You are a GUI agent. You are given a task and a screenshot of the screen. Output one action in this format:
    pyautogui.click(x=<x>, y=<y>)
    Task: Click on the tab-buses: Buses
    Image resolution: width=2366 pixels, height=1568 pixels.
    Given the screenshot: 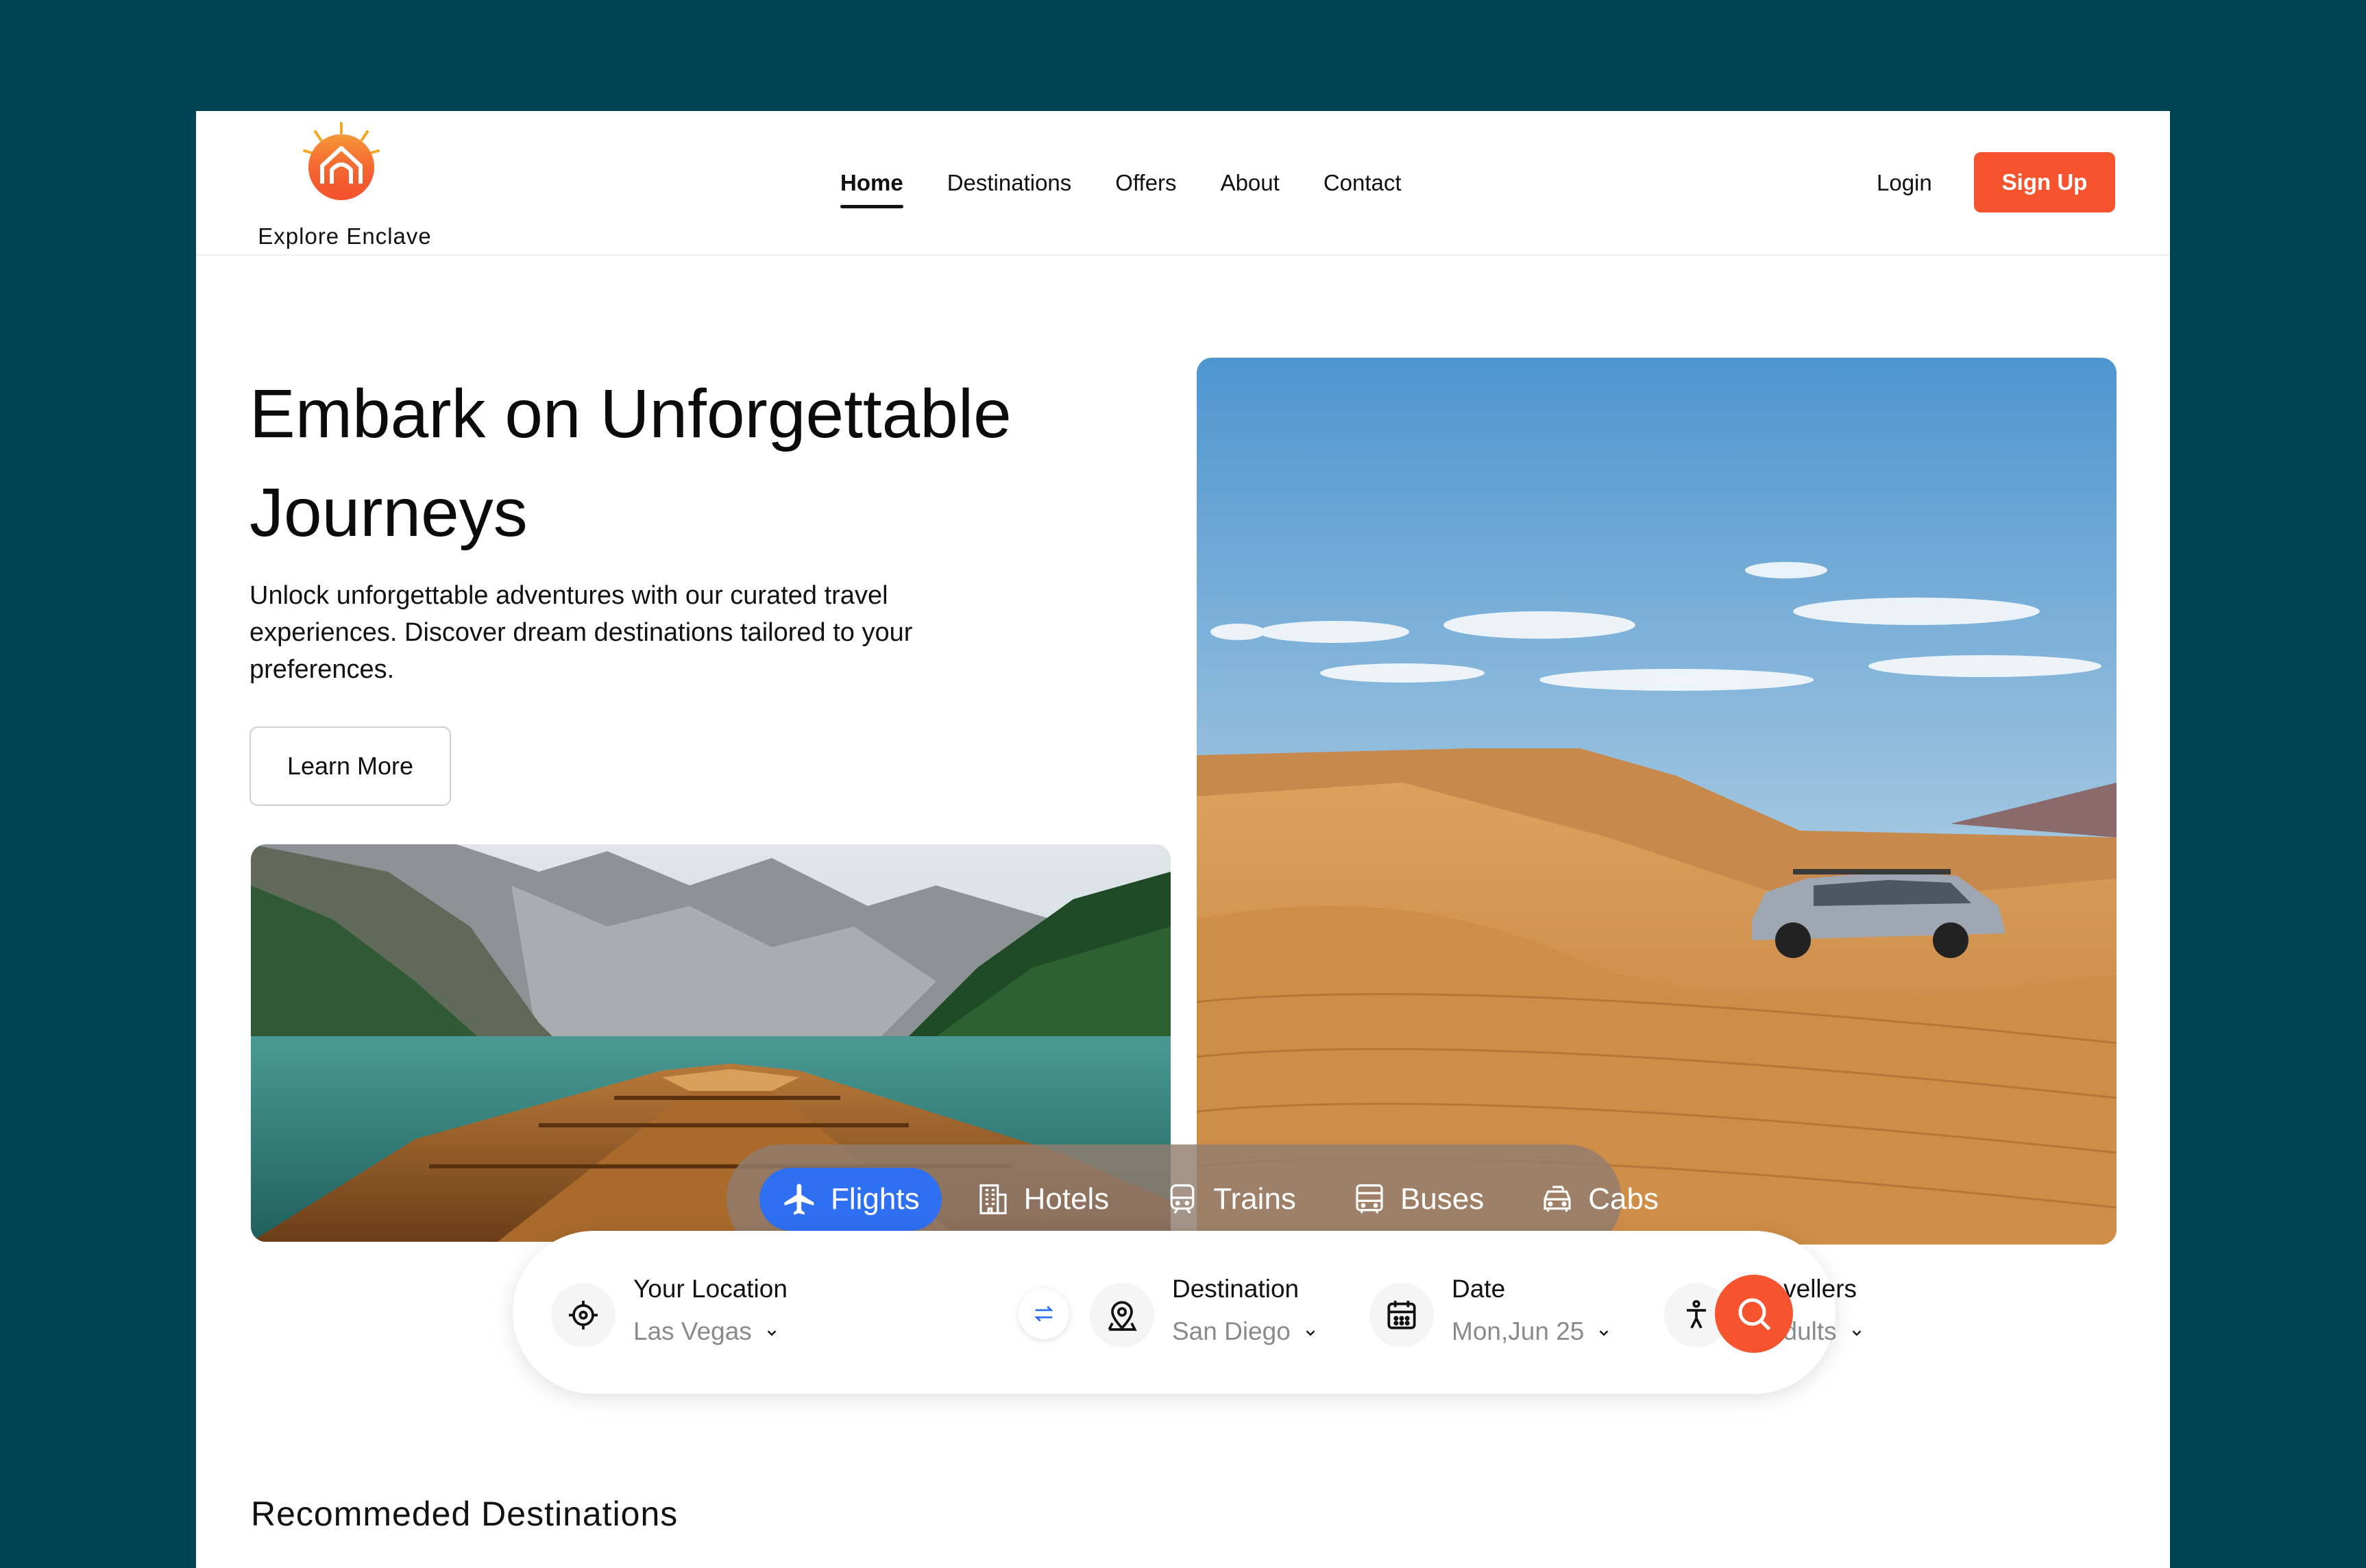 What is the action you would take?
    pyautogui.click(x=1417, y=1199)
    